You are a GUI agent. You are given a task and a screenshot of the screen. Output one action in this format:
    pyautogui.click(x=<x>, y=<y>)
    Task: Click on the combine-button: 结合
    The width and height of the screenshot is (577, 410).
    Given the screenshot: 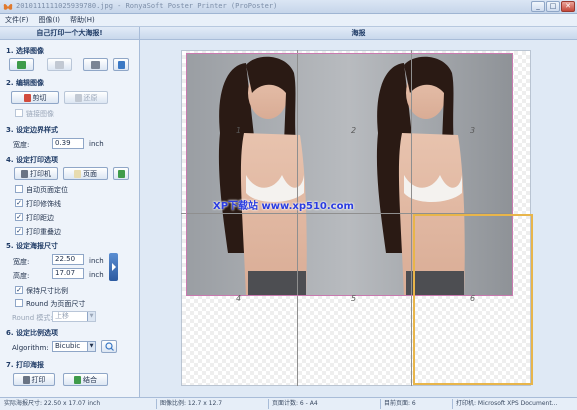 What is the action you would take?
    pyautogui.click(x=85, y=379)
    